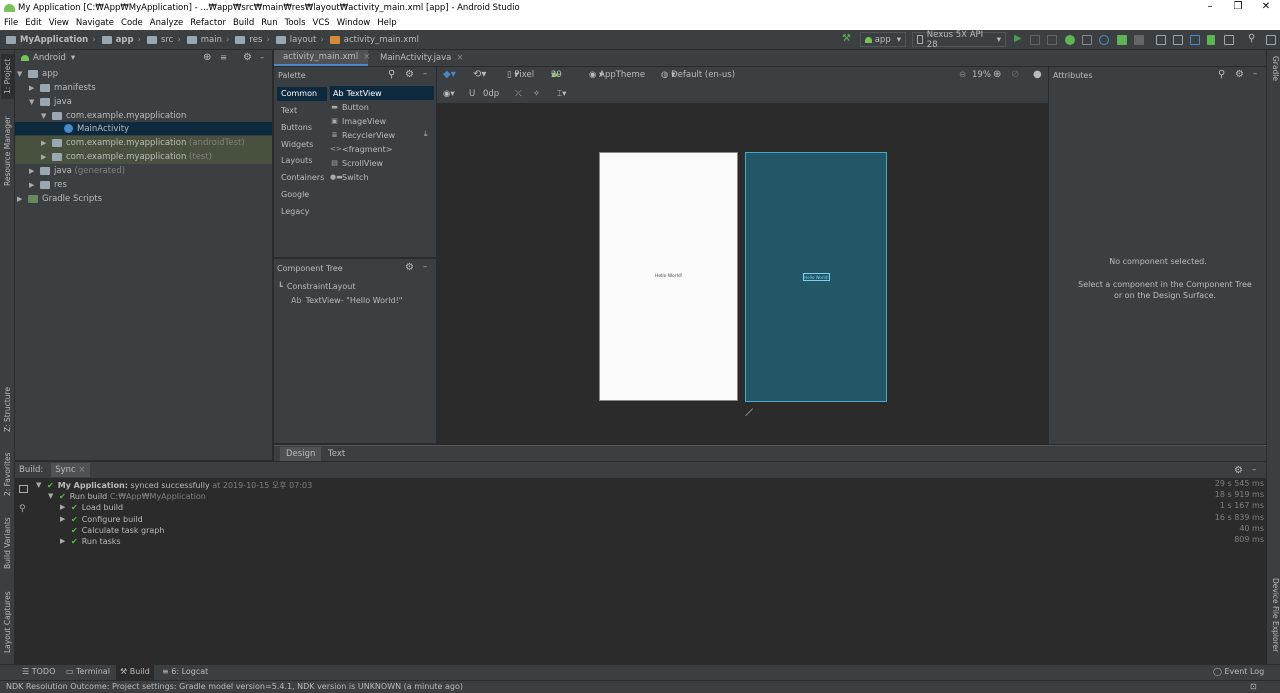 Image resolution: width=1280 pixels, height=693 pixels. Describe the element at coordinates (1274, 74) in the screenshot. I see `tab-gradle: Gradle` at that location.